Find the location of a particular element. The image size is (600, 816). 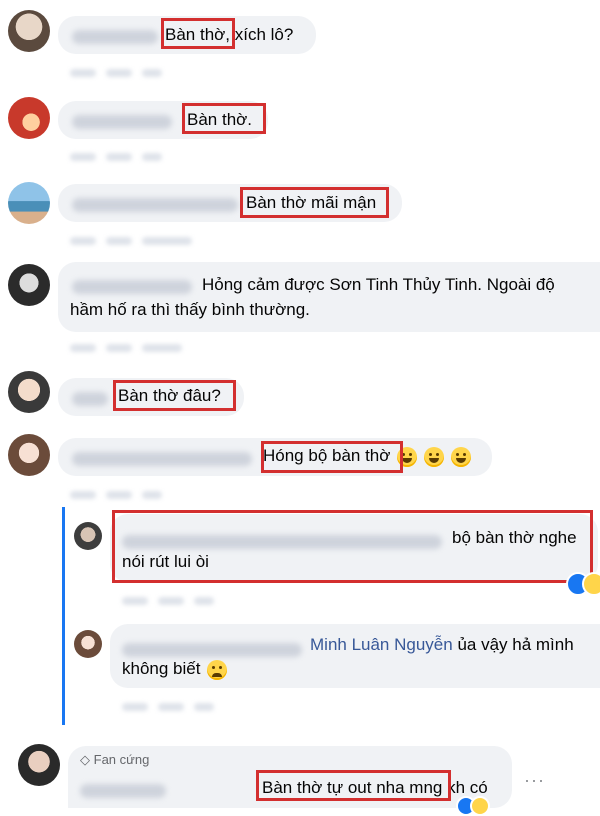

reply-text-line2: không biết is located at coordinates (175, 669).